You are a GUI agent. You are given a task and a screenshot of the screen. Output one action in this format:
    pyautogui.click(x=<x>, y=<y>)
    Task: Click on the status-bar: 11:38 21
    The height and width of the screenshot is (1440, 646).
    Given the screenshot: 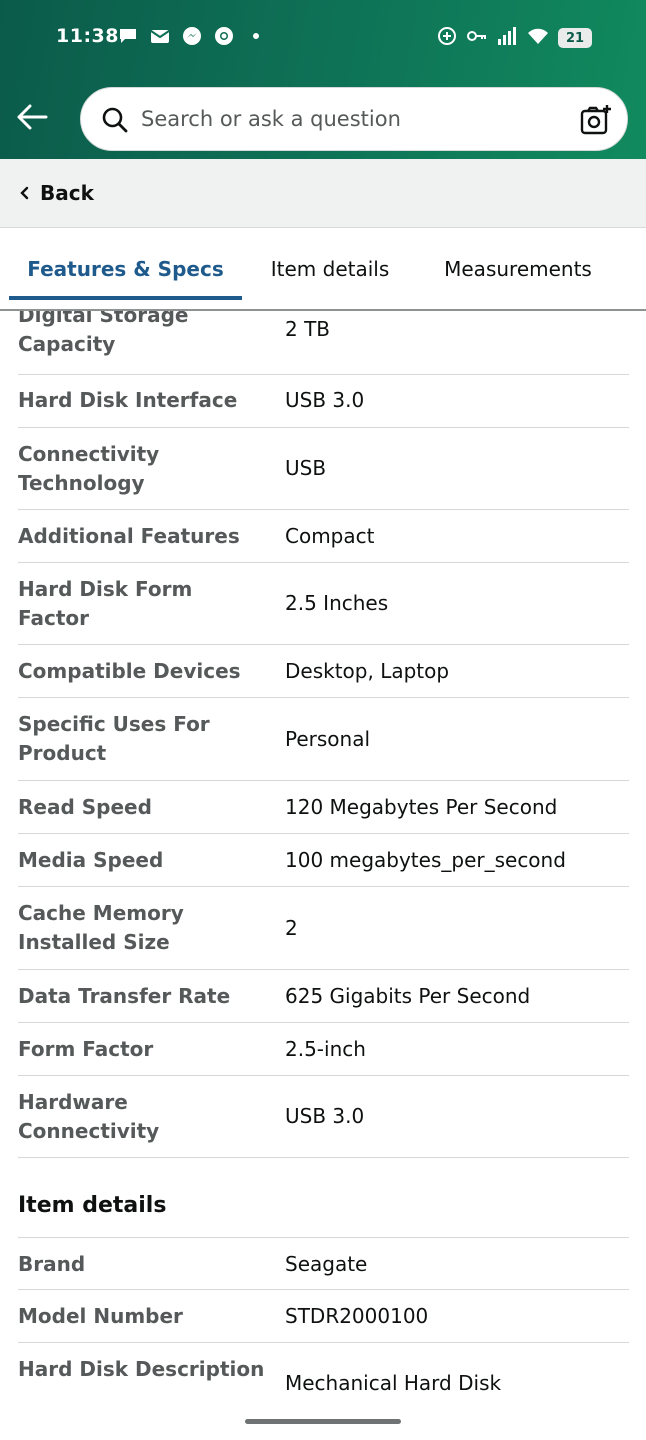 What is the action you would take?
    pyautogui.click(x=323, y=37)
    